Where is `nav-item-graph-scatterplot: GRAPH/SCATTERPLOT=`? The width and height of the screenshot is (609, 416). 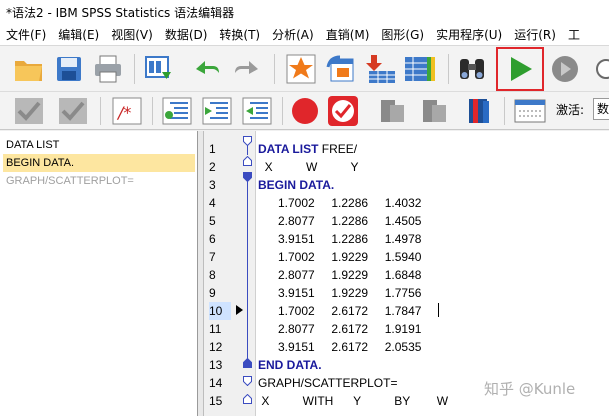
nav-item-graph-scatterplot: GRAPH/SCATTERPLOT= is located at coordinates (99, 181).